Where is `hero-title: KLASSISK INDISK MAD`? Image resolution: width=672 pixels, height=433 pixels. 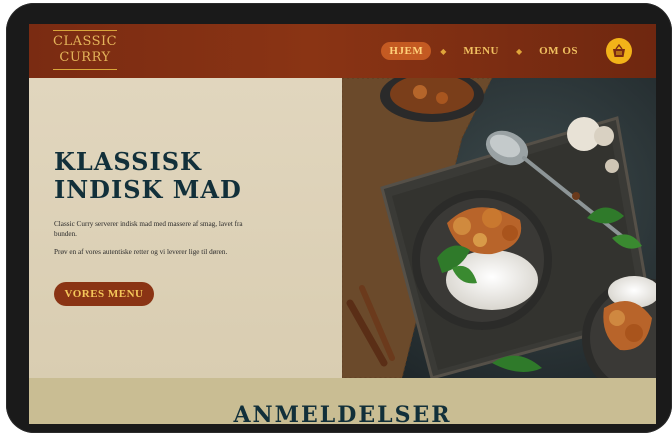 hero-title: KLASSISK INDISK MAD is located at coordinates (189, 176).